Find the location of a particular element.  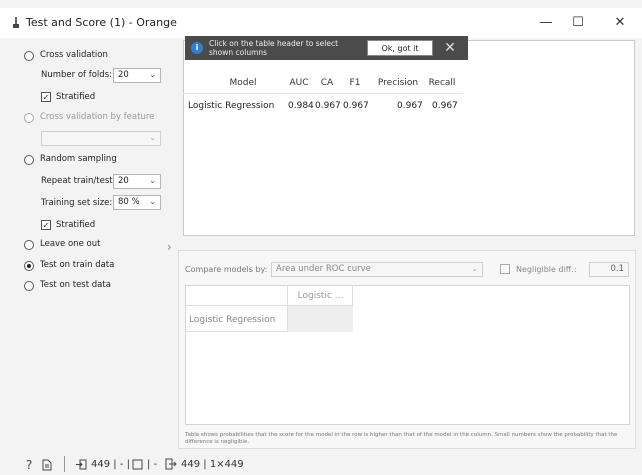

cross-validation-radio is located at coordinates (29, 56).